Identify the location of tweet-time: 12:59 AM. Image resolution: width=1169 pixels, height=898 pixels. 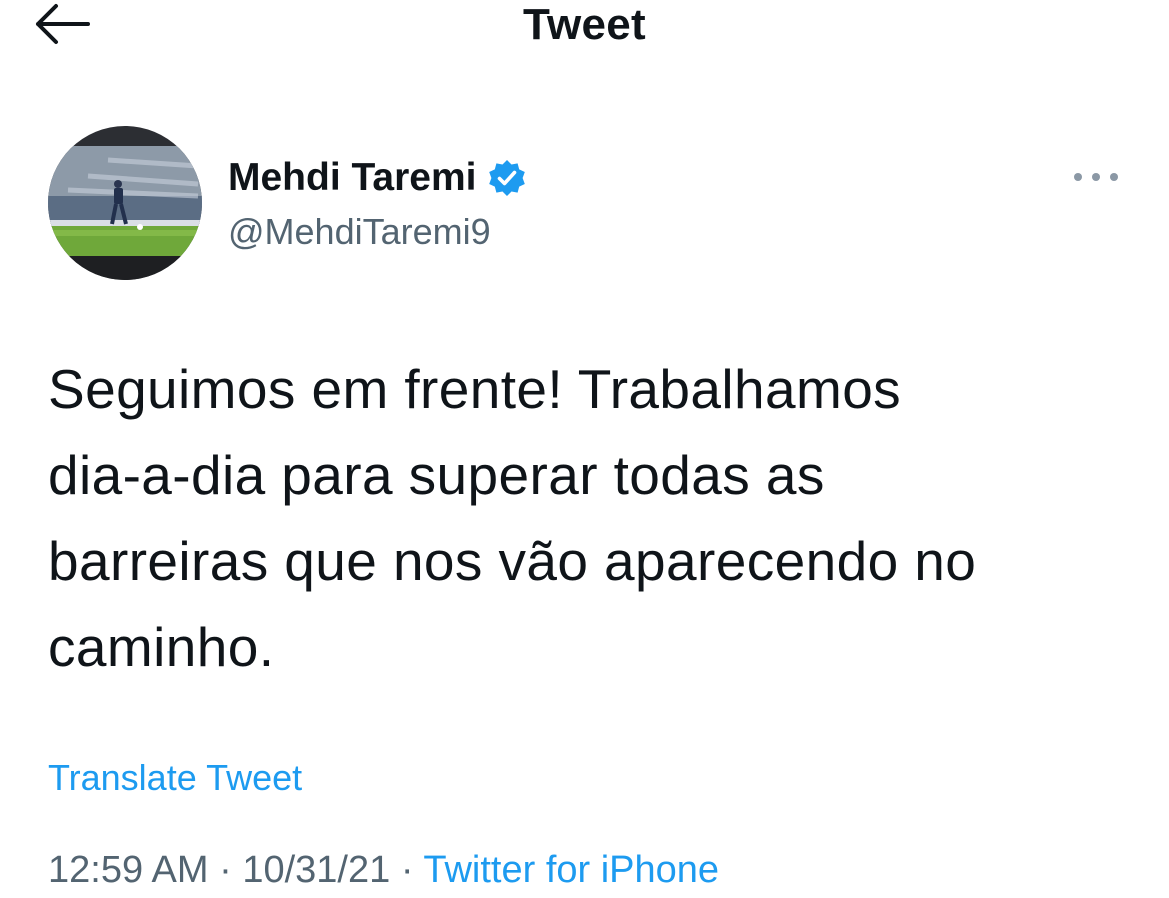
(128, 870).